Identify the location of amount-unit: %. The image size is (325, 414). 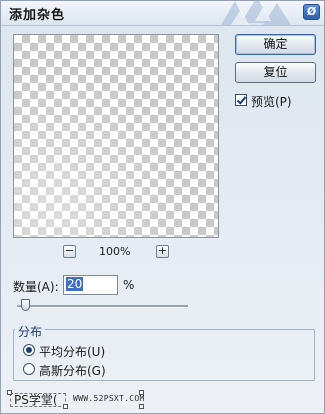
(129, 285).